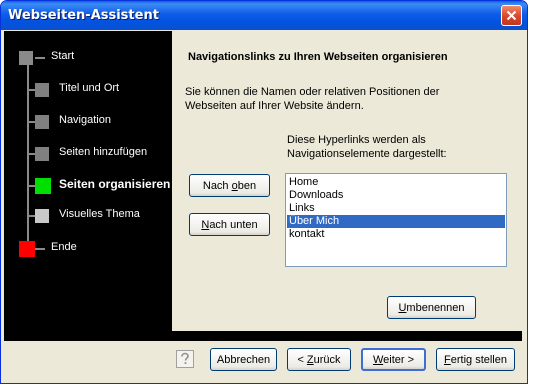 The width and height of the screenshot is (536, 390). What do you see at coordinates (396, 195) in the screenshot?
I see `list-item: Downloads` at bounding box center [396, 195].